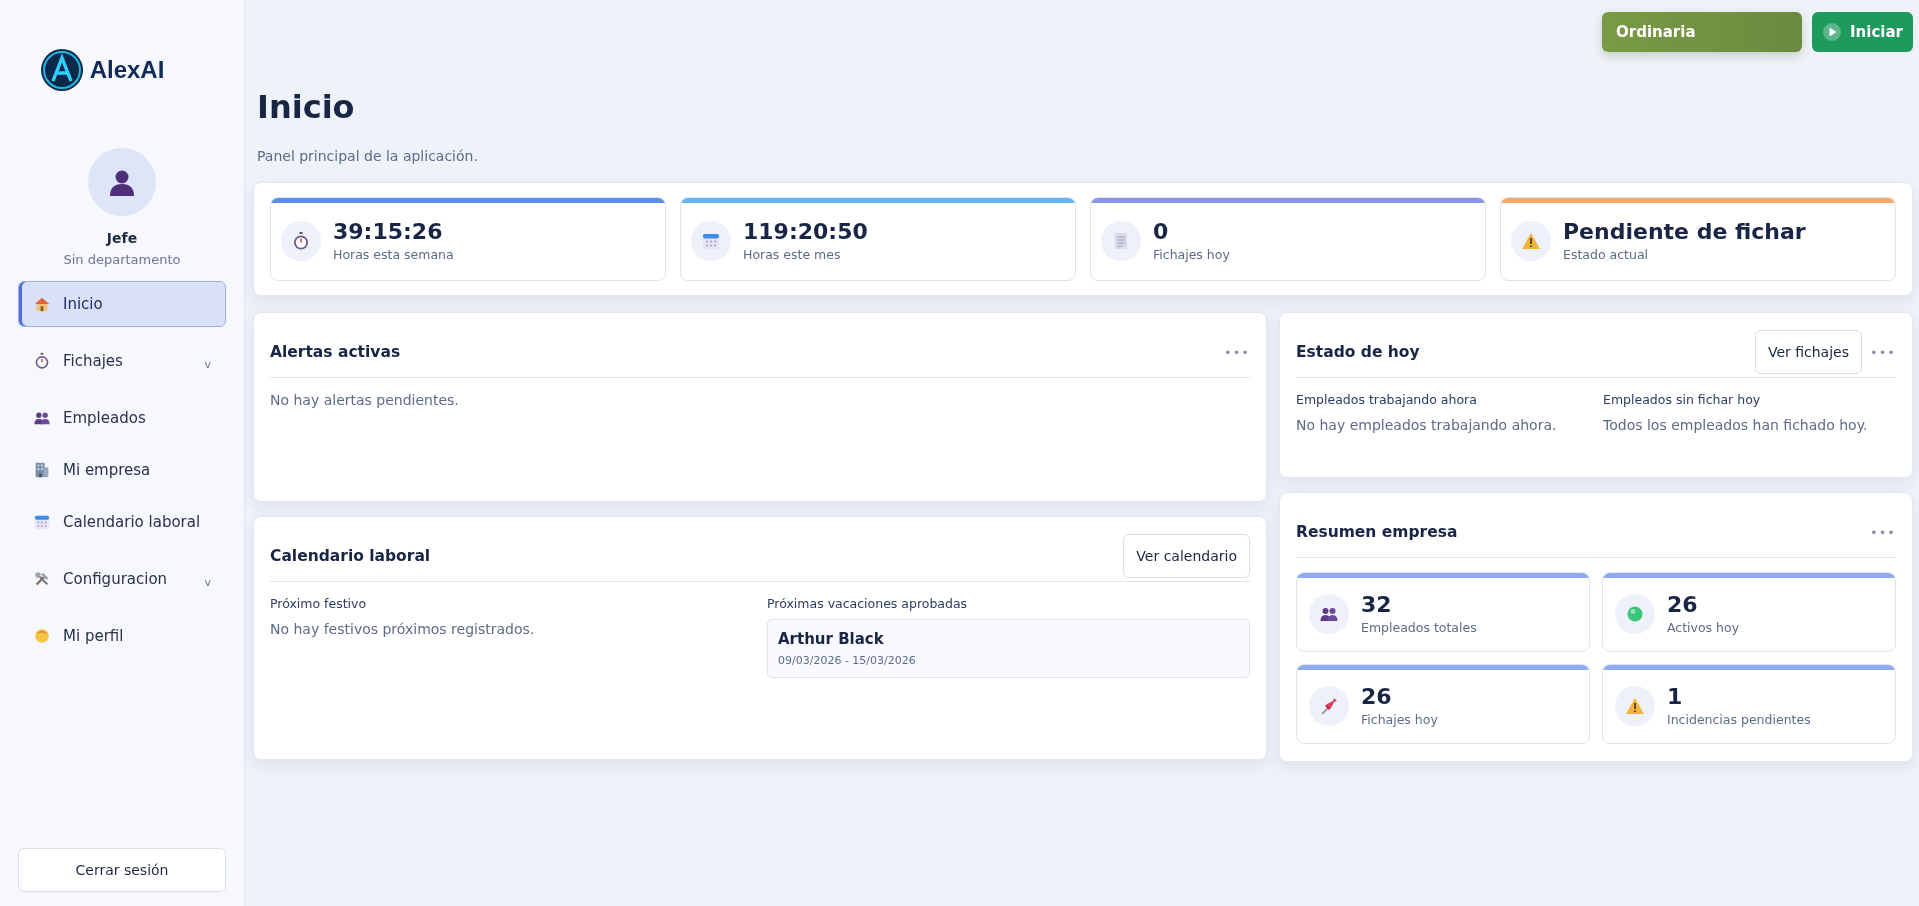 The width and height of the screenshot is (1919, 906). Describe the element at coordinates (388, 231) in the screenshot. I see `stat-value: 39:15:26` at that location.